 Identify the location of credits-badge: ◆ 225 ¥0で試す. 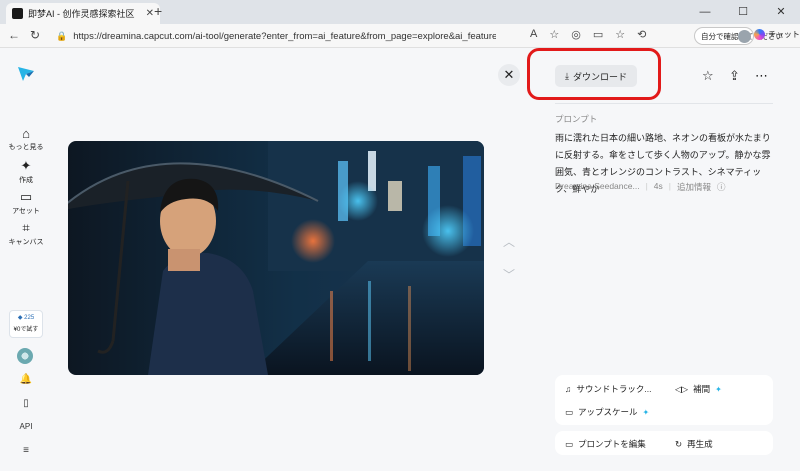
(26, 324).